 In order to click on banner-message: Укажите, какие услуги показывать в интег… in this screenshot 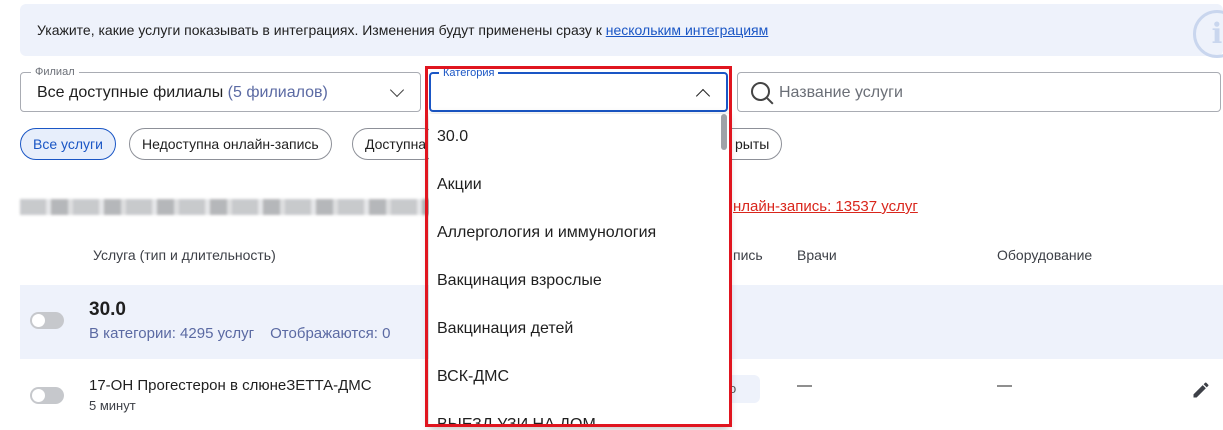, I will do `click(321, 30)`.